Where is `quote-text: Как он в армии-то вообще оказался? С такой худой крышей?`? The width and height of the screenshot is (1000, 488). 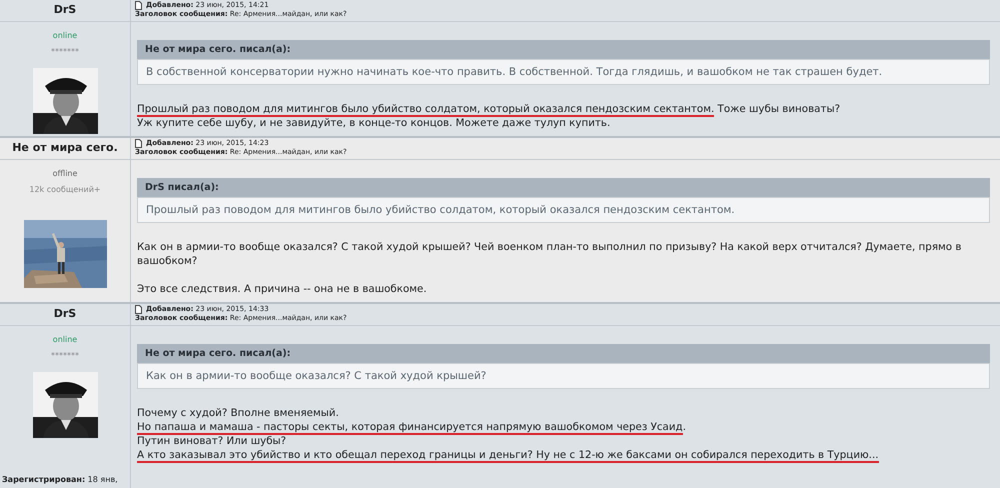 quote-text: Как он в армии-то вообще оказался? С такой худой крышей? is located at coordinates (563, 376).